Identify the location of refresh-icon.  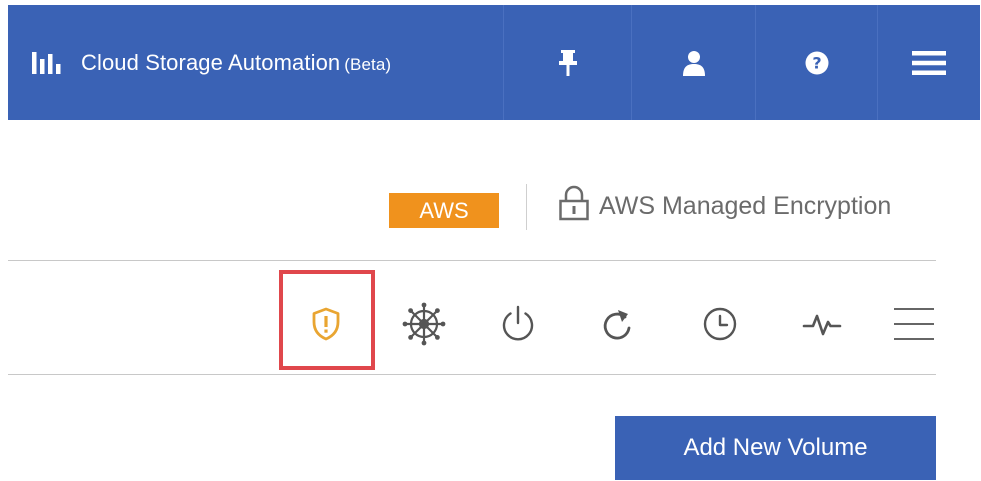
(617, 325).